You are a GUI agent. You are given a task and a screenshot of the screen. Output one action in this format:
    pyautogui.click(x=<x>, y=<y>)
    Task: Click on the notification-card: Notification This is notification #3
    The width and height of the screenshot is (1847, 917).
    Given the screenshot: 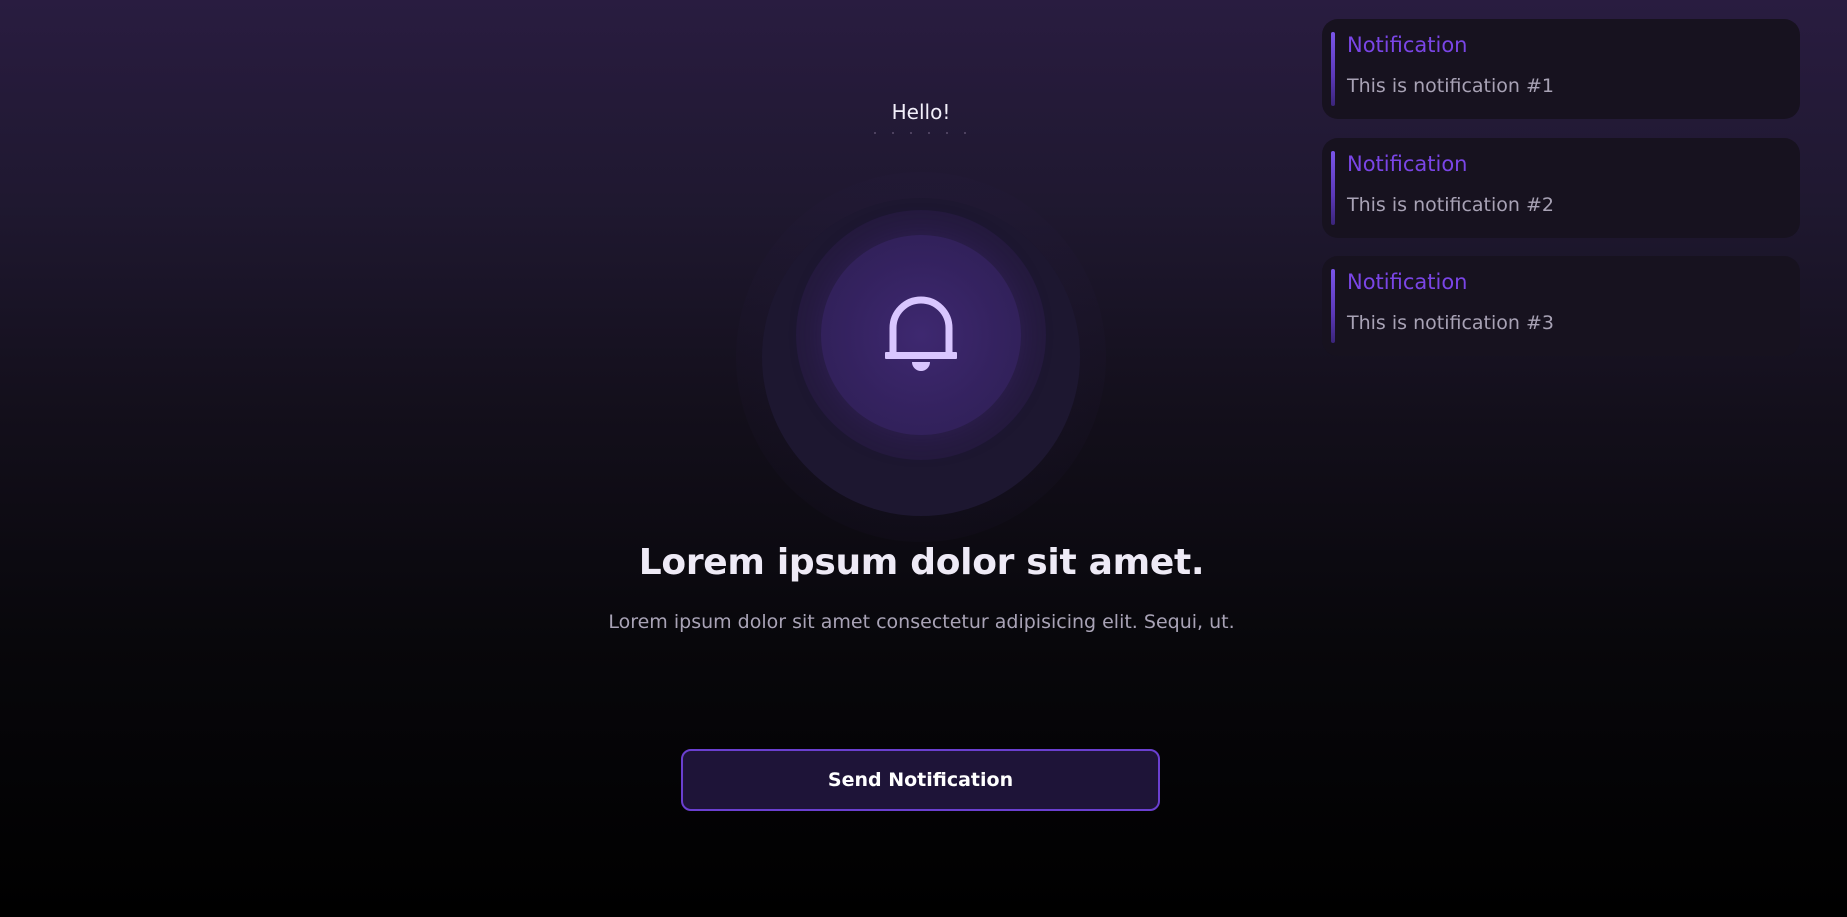 What is the action you would take?
    pyautogui.click(x=1561, y=306)
    